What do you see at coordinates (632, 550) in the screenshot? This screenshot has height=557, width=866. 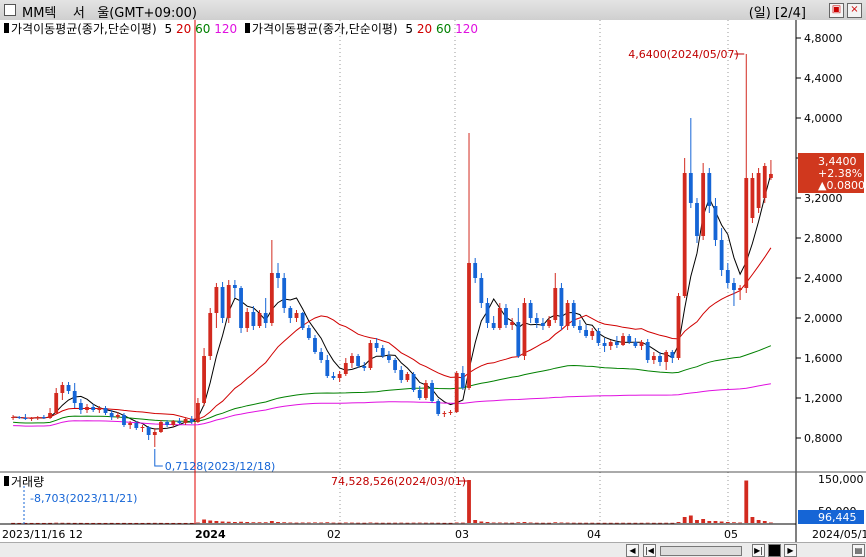 I see `scroll-left-icon: ◀` at bounding box center [632, 550].